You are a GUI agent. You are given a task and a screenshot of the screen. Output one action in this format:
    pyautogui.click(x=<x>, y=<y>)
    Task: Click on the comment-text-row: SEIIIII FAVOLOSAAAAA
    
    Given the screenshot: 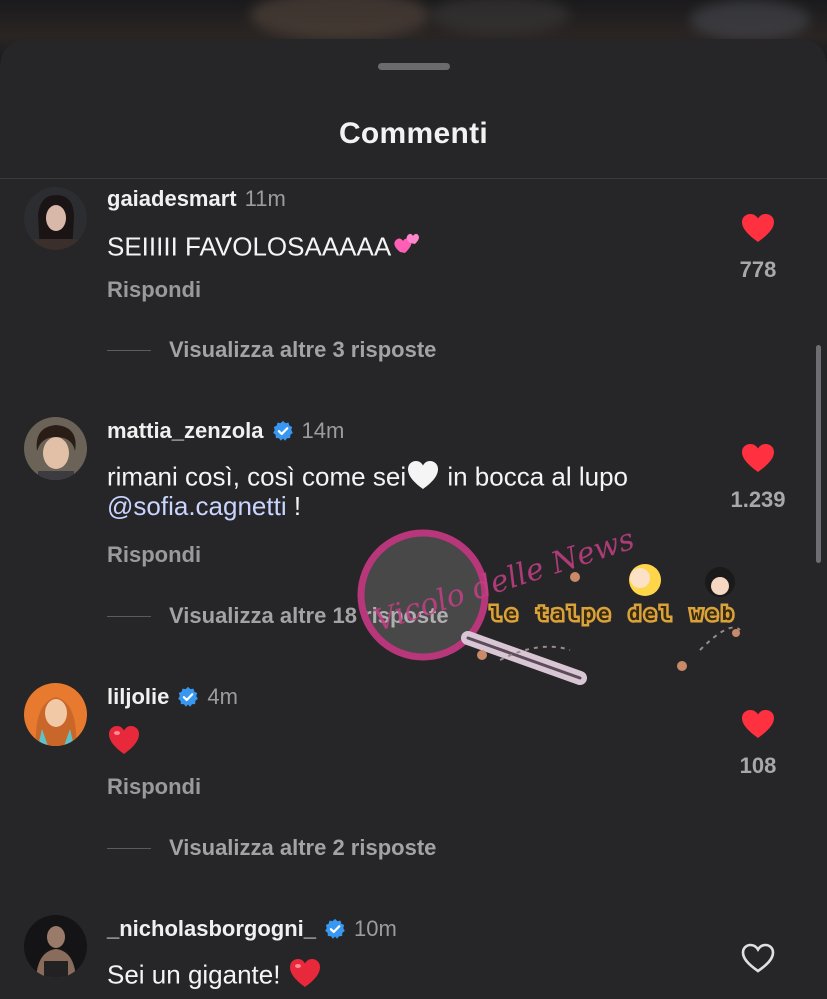 What is the action you would take?
    pyautogui.click(x=266, y=248)
    